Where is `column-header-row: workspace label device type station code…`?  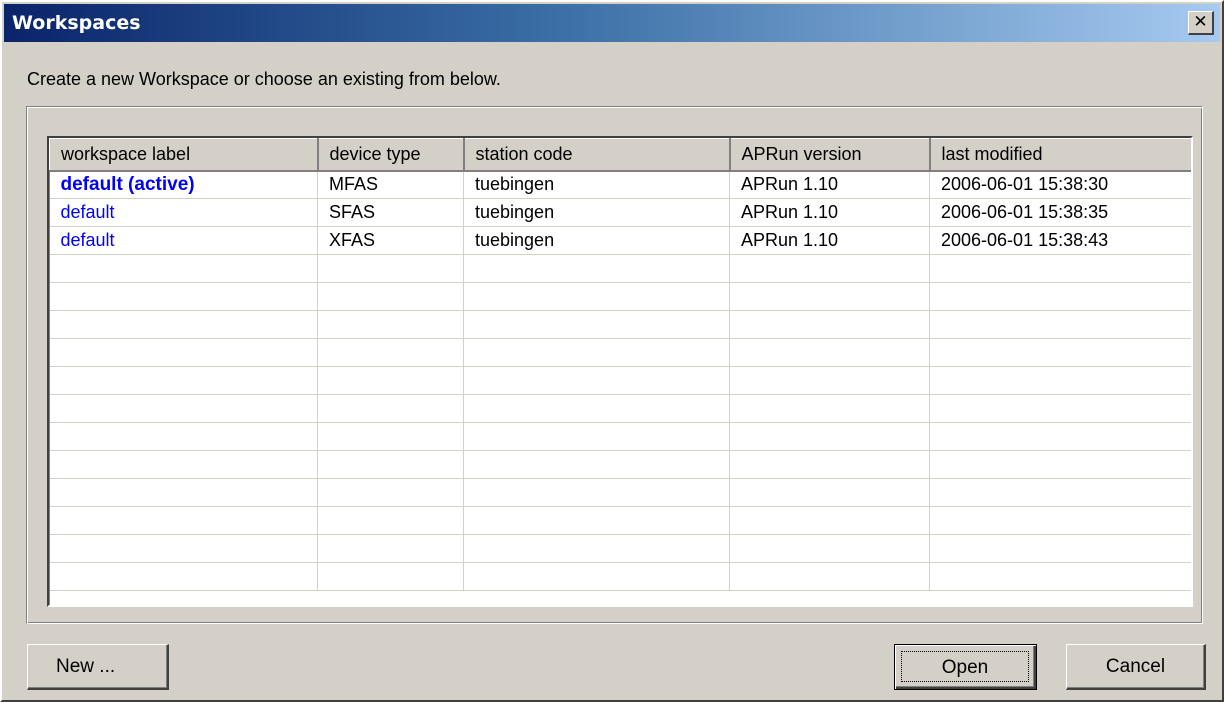
column-header-row: workspace label device type station code… is located at coordinates (620, 155).